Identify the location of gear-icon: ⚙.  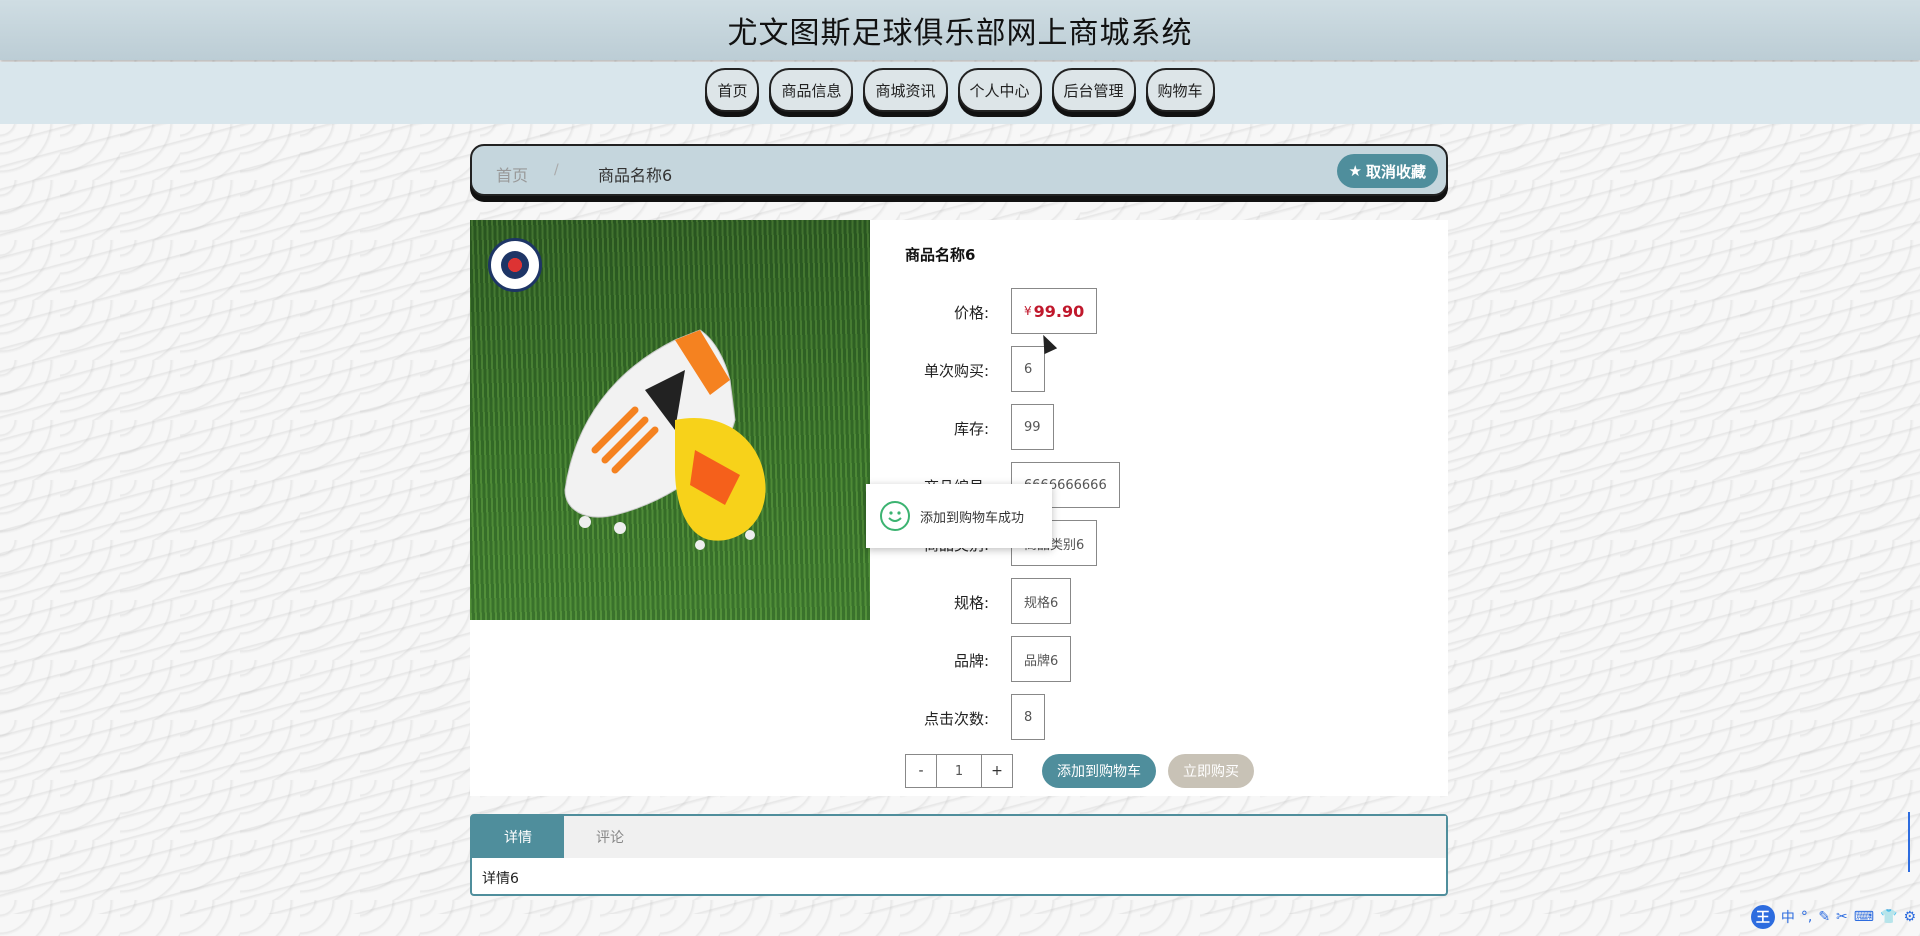
(1909, 917).